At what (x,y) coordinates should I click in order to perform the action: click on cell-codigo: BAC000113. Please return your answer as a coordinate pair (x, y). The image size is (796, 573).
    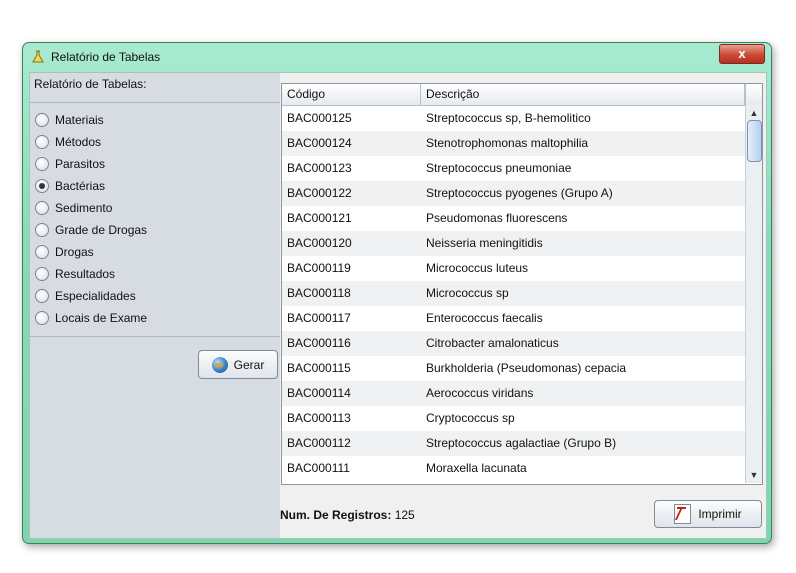
    Looking at the image, I should click on (319, 418).